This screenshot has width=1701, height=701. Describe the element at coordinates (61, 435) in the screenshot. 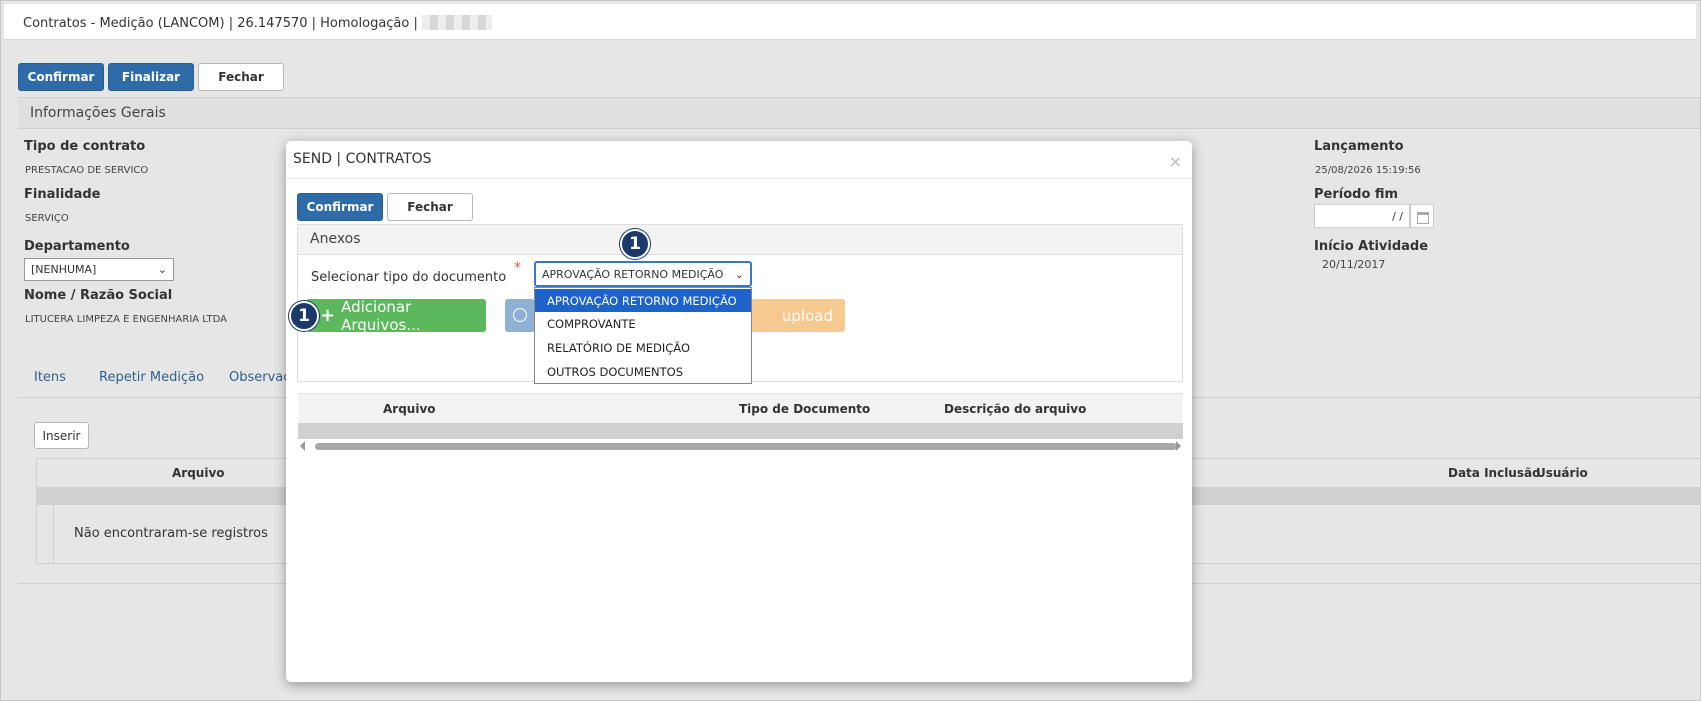

I see `insert-button: Inserir` at that location.